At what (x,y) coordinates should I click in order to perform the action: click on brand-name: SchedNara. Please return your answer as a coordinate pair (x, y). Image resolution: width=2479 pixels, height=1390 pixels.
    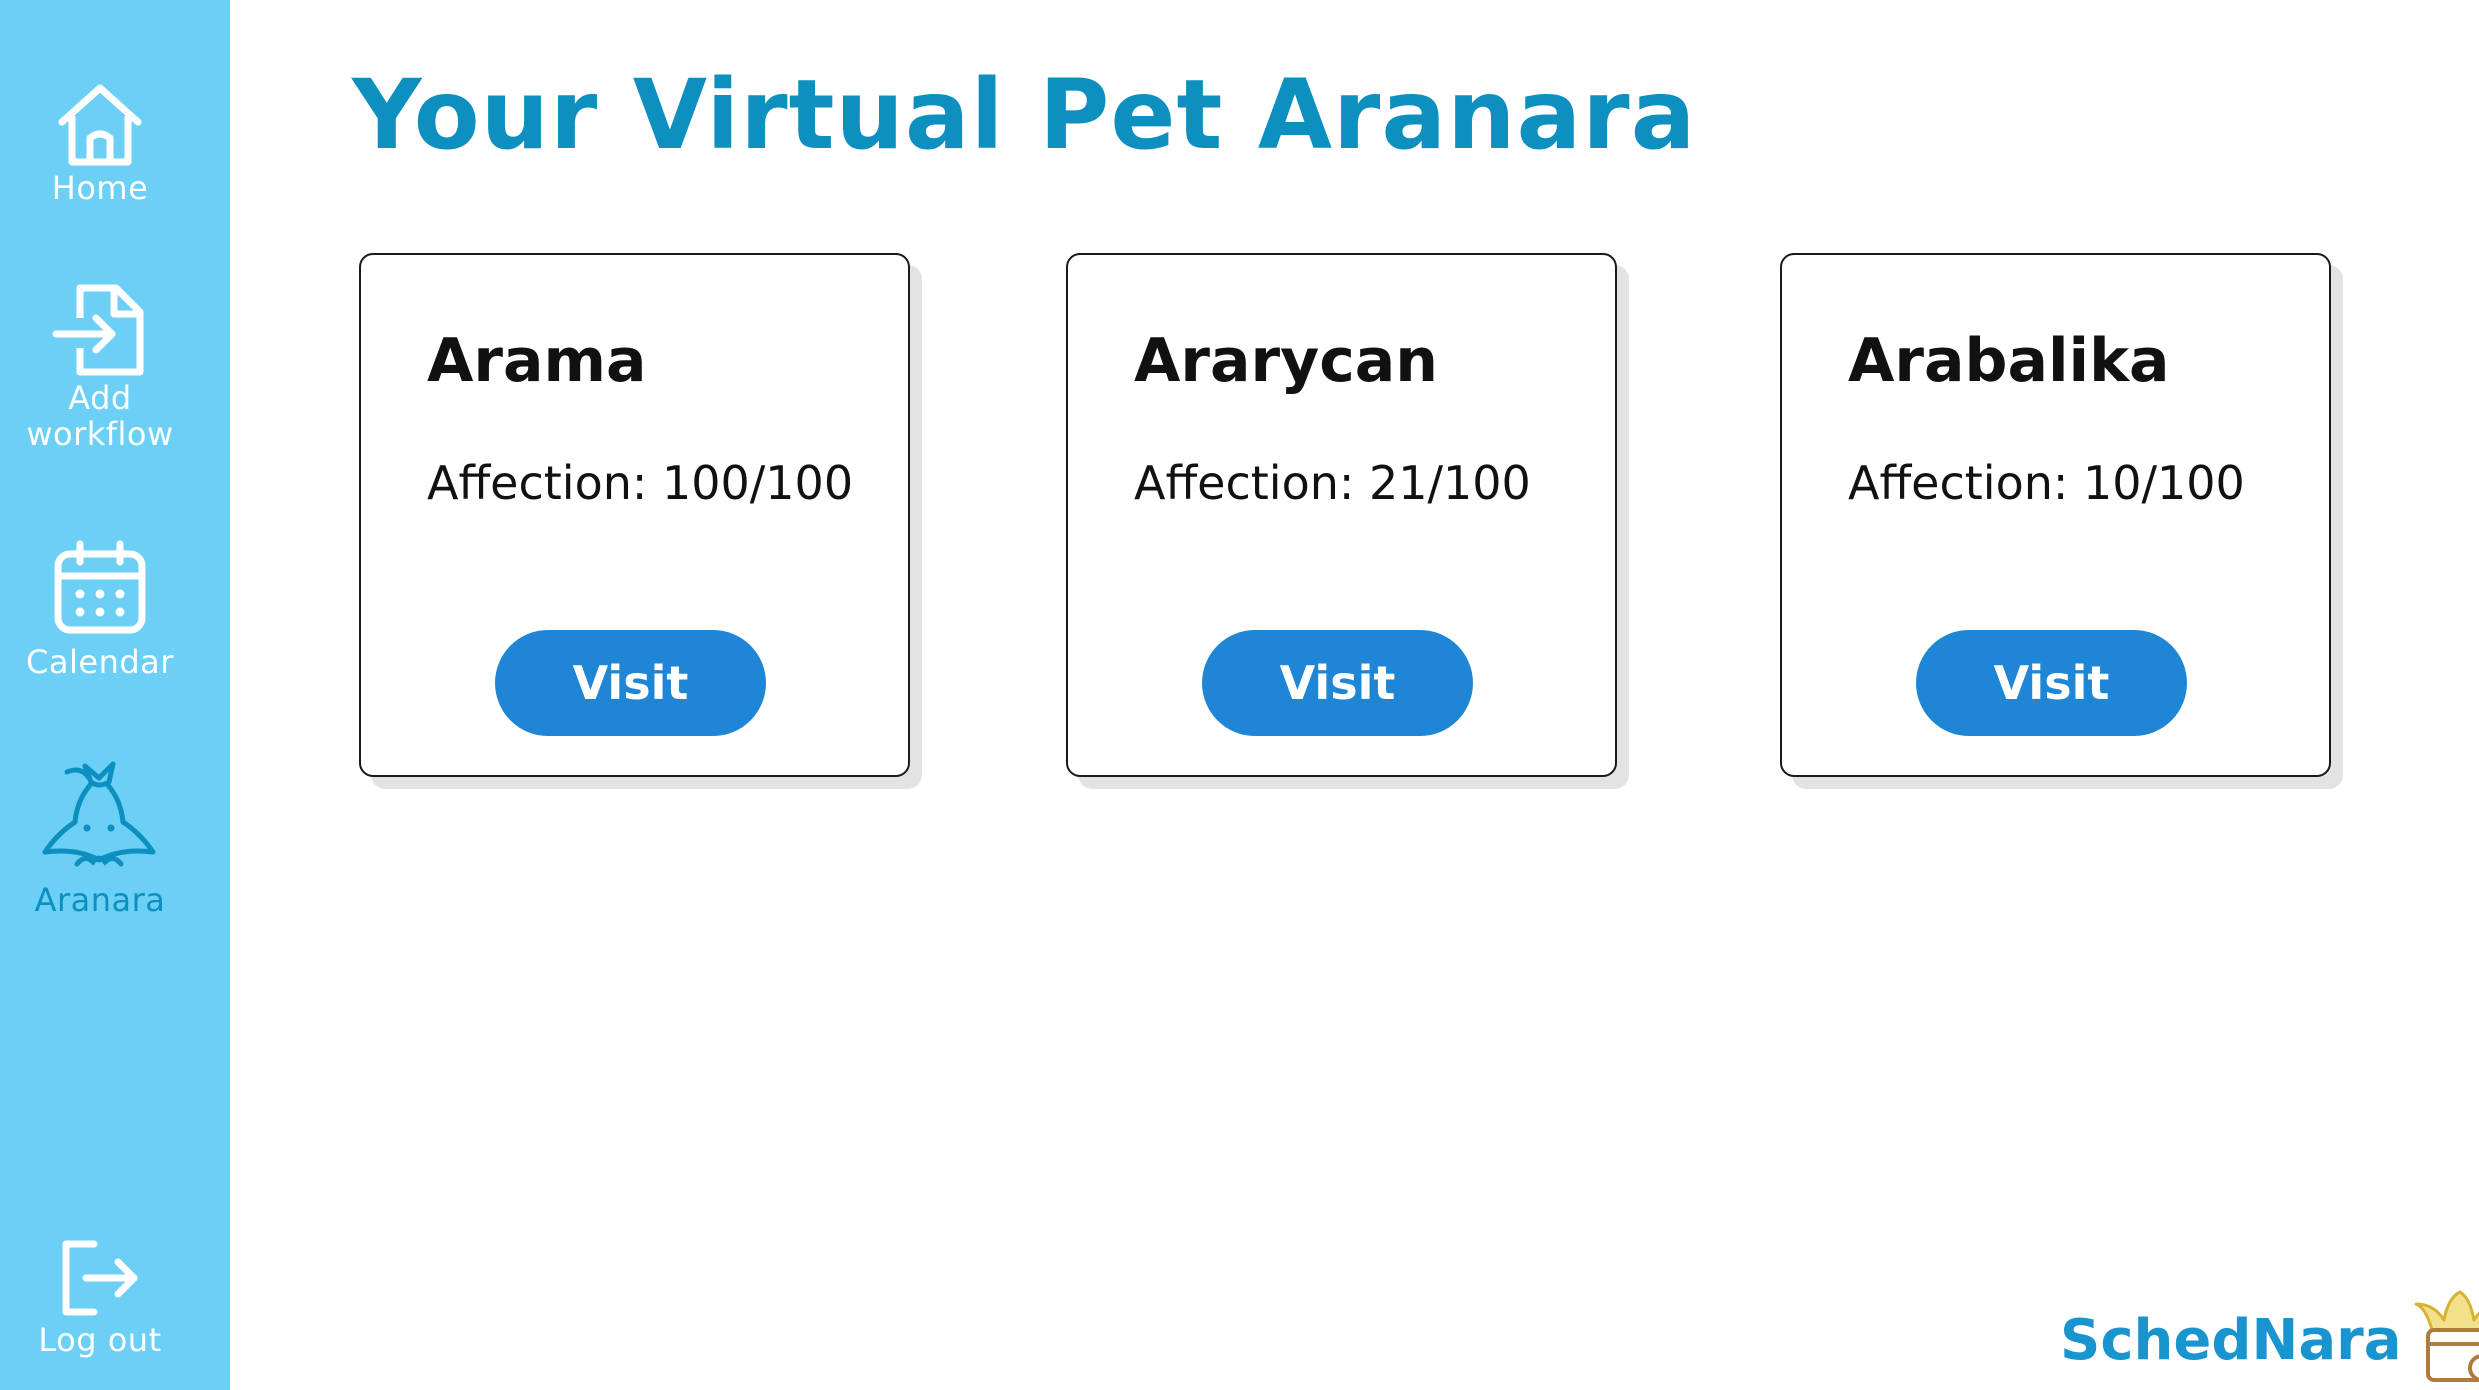
    Looking at the image, I should click on (2231, 1340).